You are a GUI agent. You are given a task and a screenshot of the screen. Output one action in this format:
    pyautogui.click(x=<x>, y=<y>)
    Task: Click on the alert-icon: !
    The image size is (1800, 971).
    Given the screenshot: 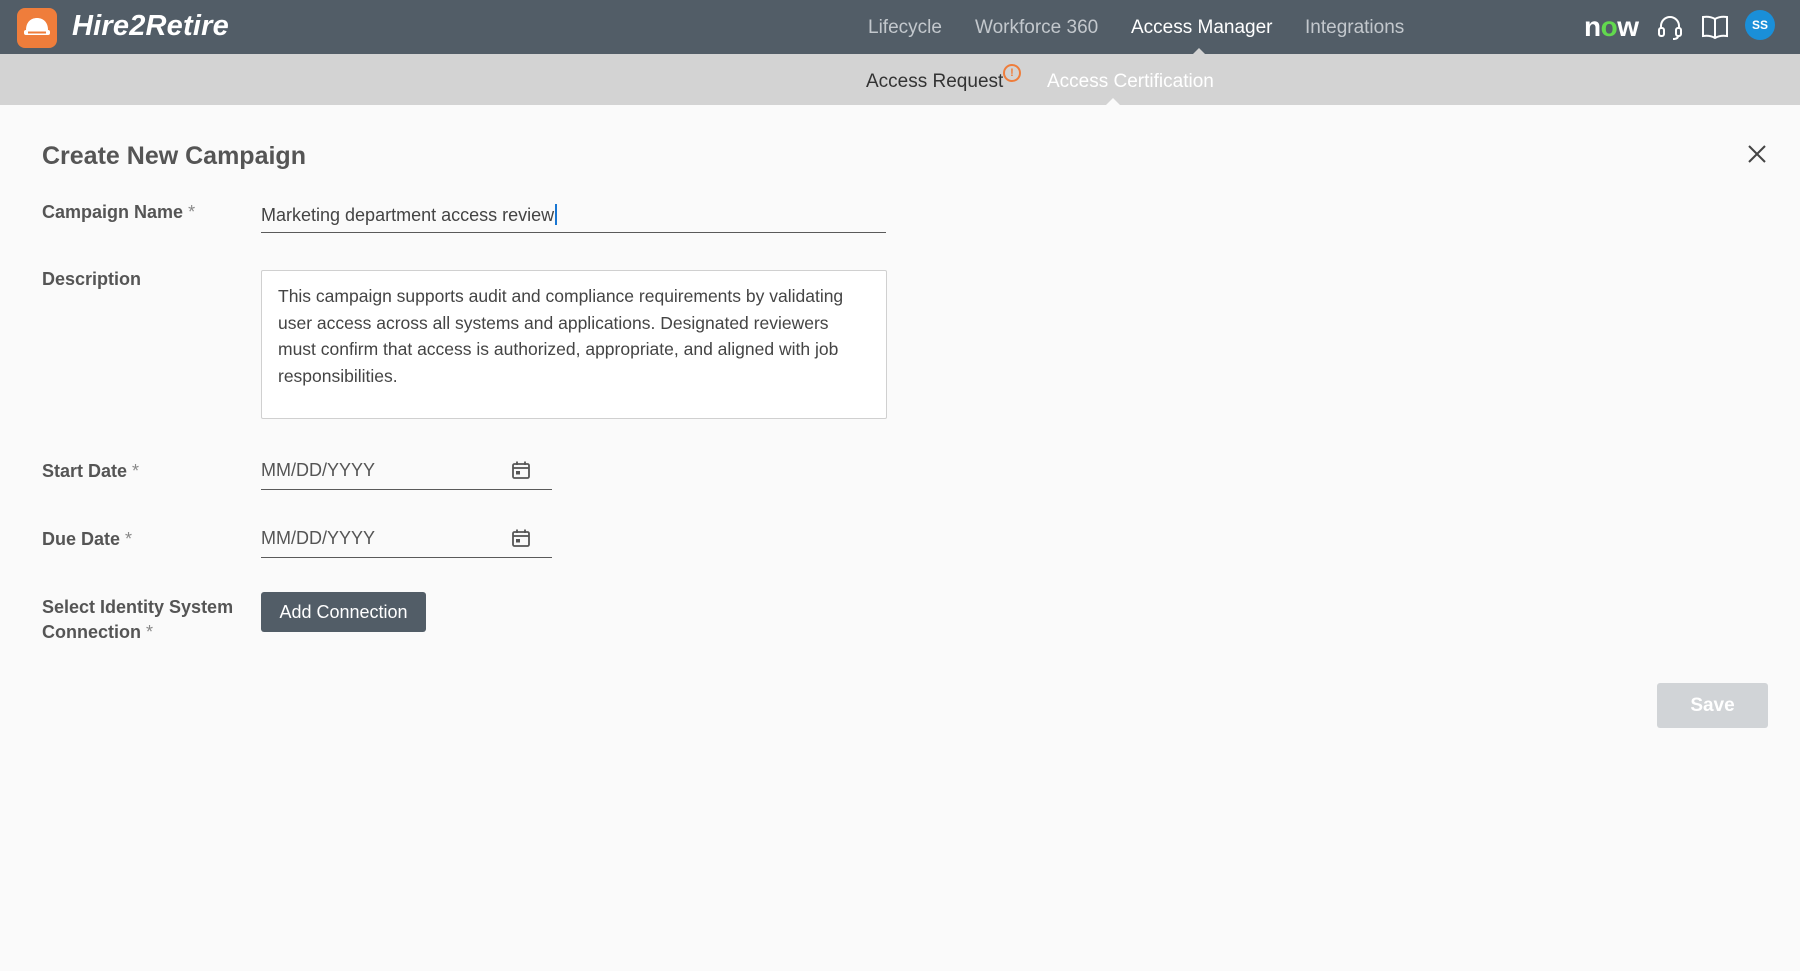 What is the action you would take?
    pyautogui.click(x=1012, y=73)
    